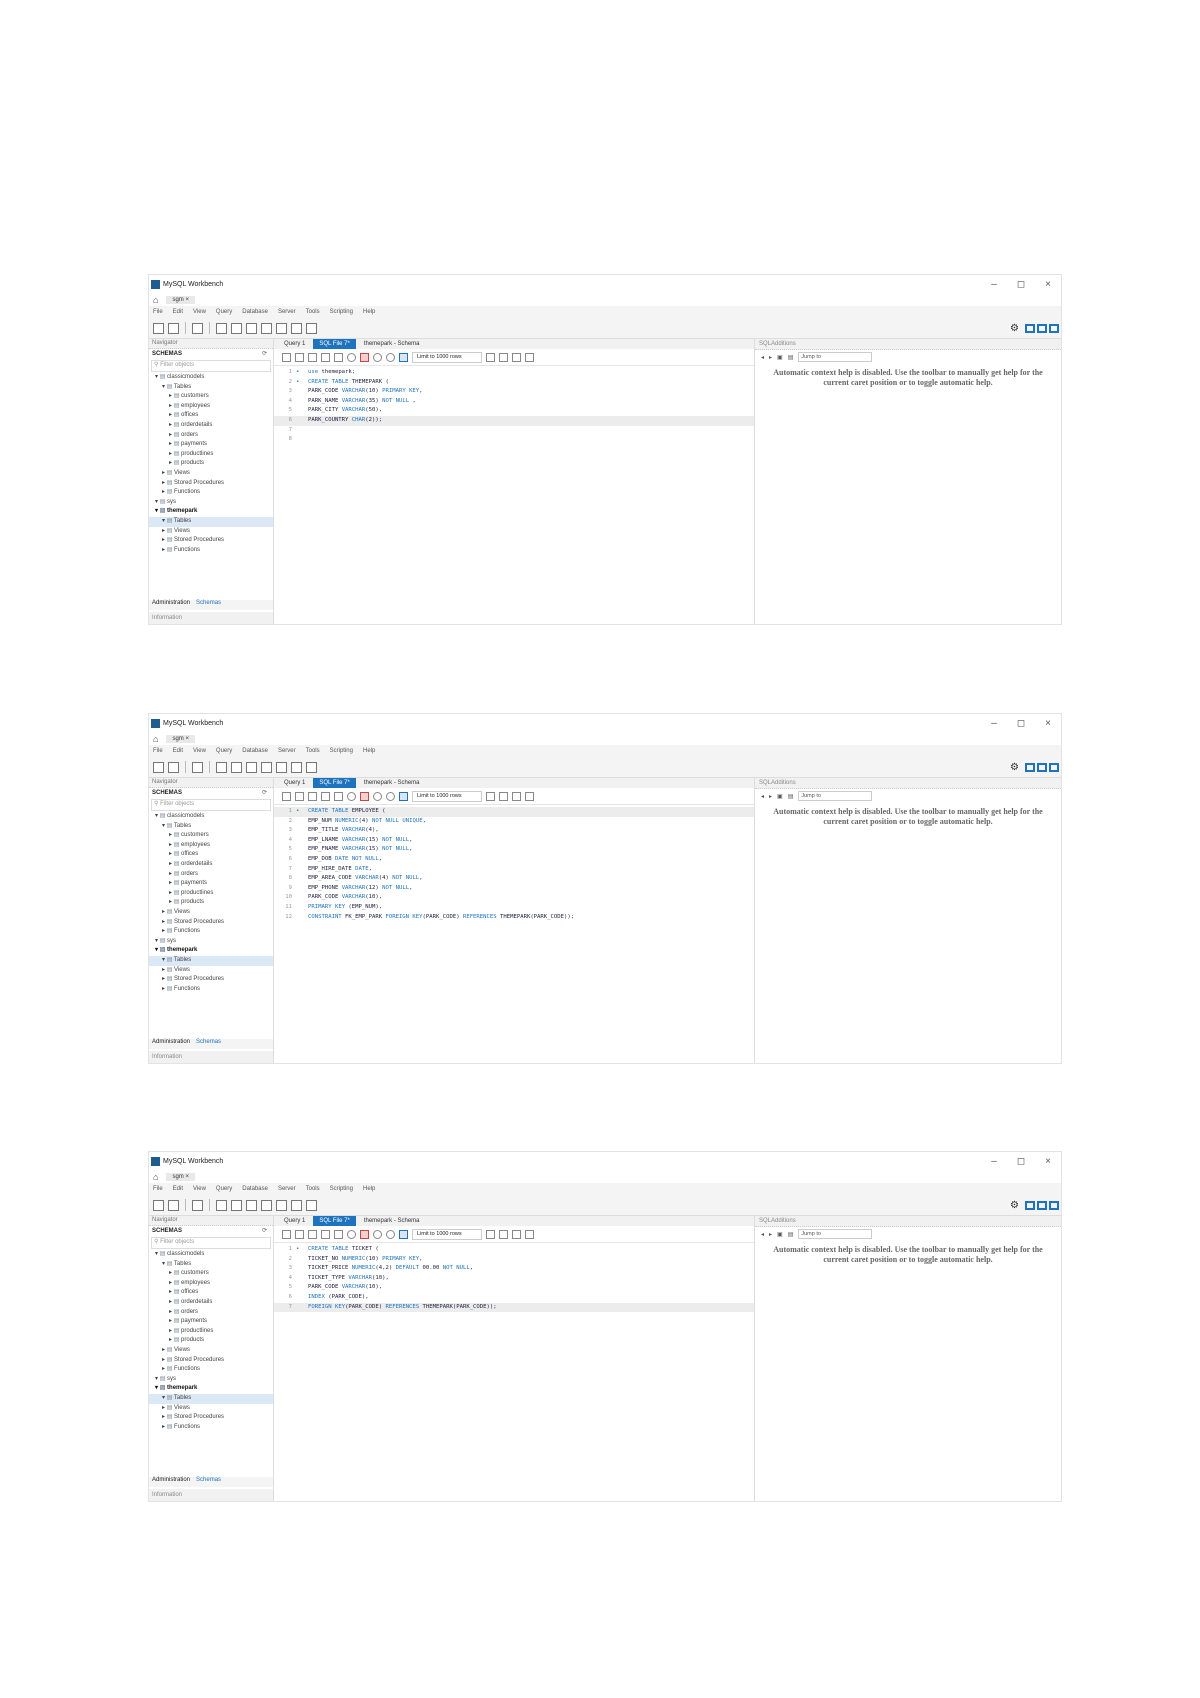  Describe the element at coordinates (529, 796) in the screenshot. I see `word-wrap-icon` at that location.